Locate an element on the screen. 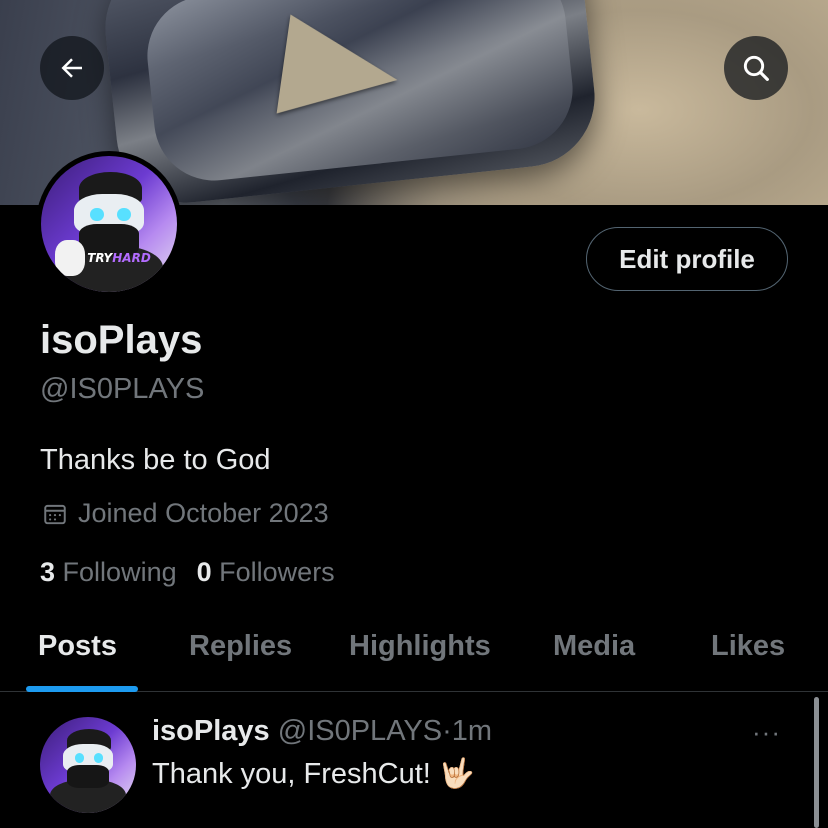 This screenshot has height=828, width=828. following-link: 3 Following is located at coordinates (108, 572).